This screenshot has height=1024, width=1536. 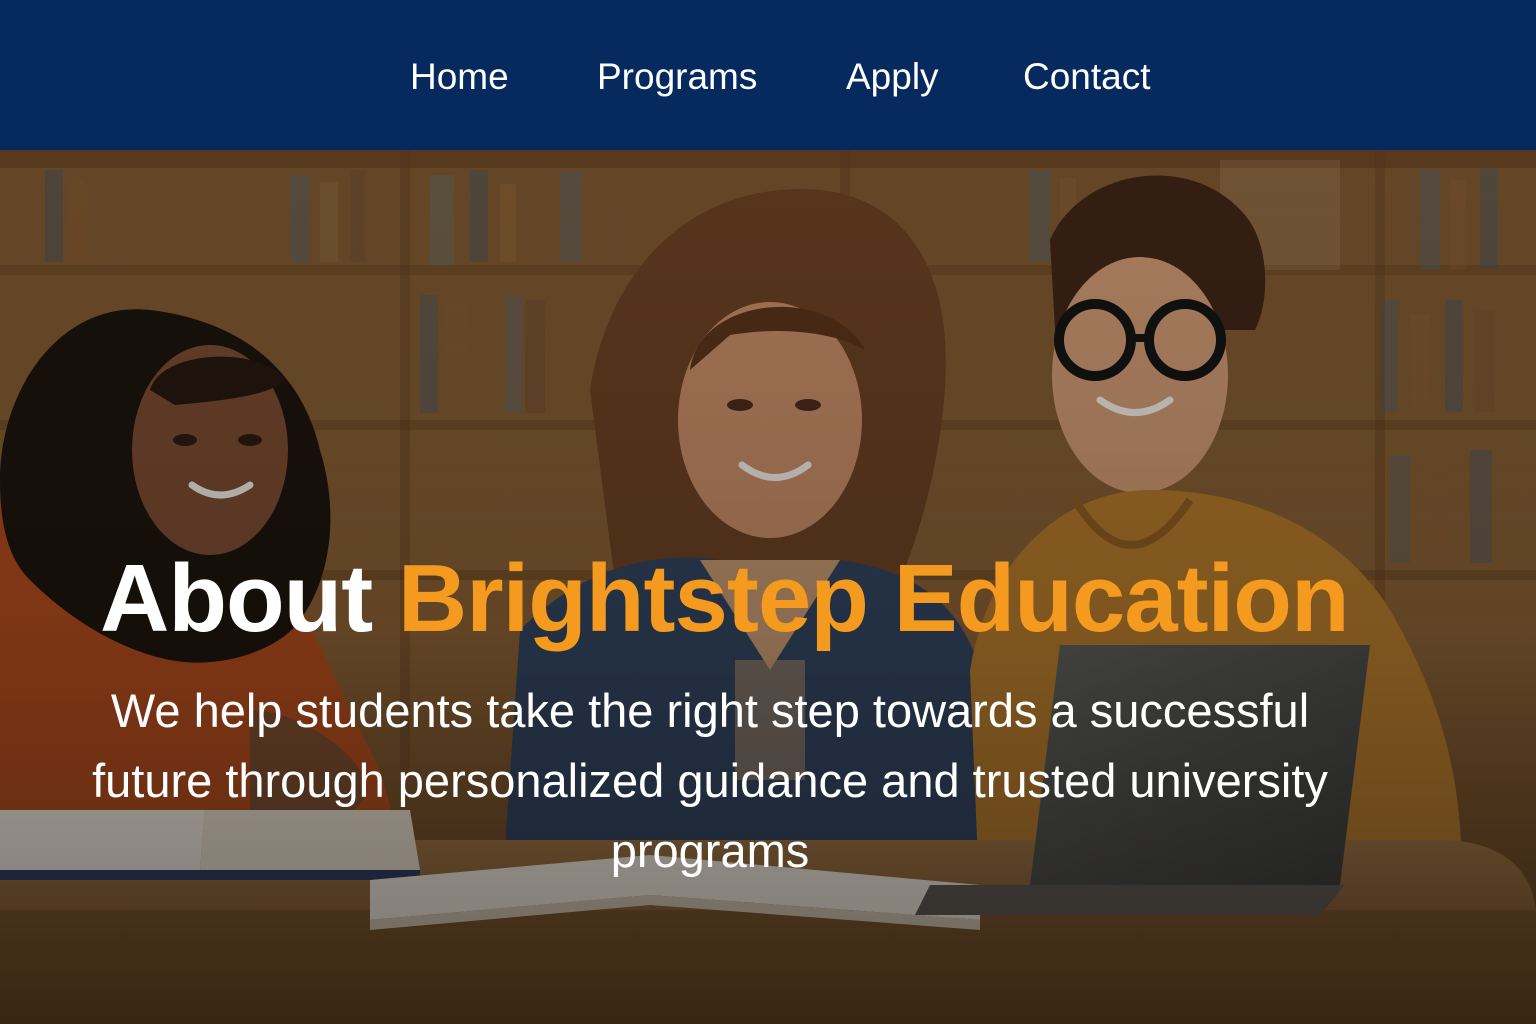 What do you see at coordinates (873, 598) in the screenshot?
I see `title-highlight-text: Brightstep Education` at bounding box center [873, 598].